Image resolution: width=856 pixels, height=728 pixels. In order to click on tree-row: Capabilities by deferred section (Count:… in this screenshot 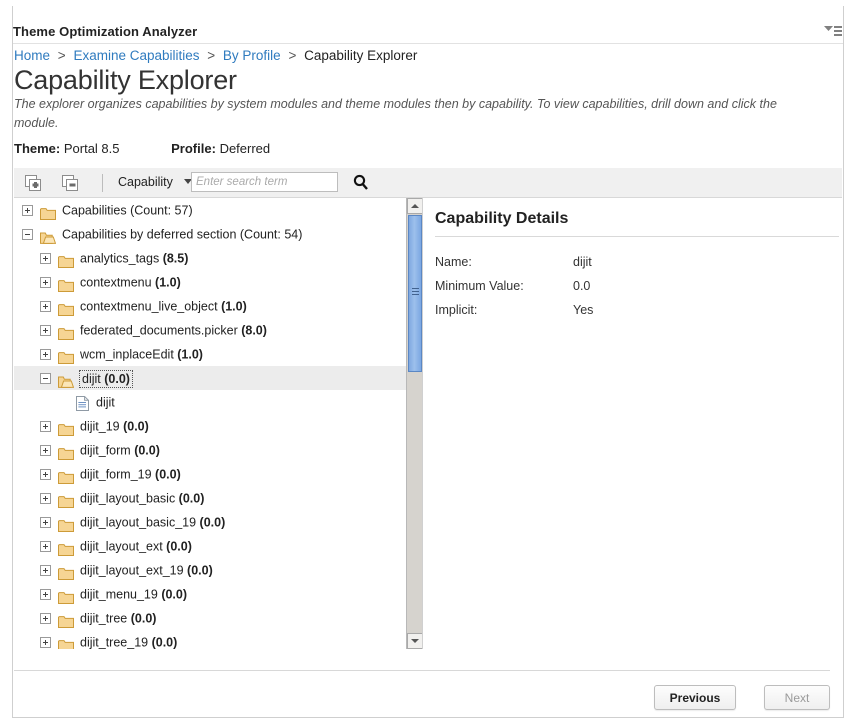, I will do `click(210, 234)`.